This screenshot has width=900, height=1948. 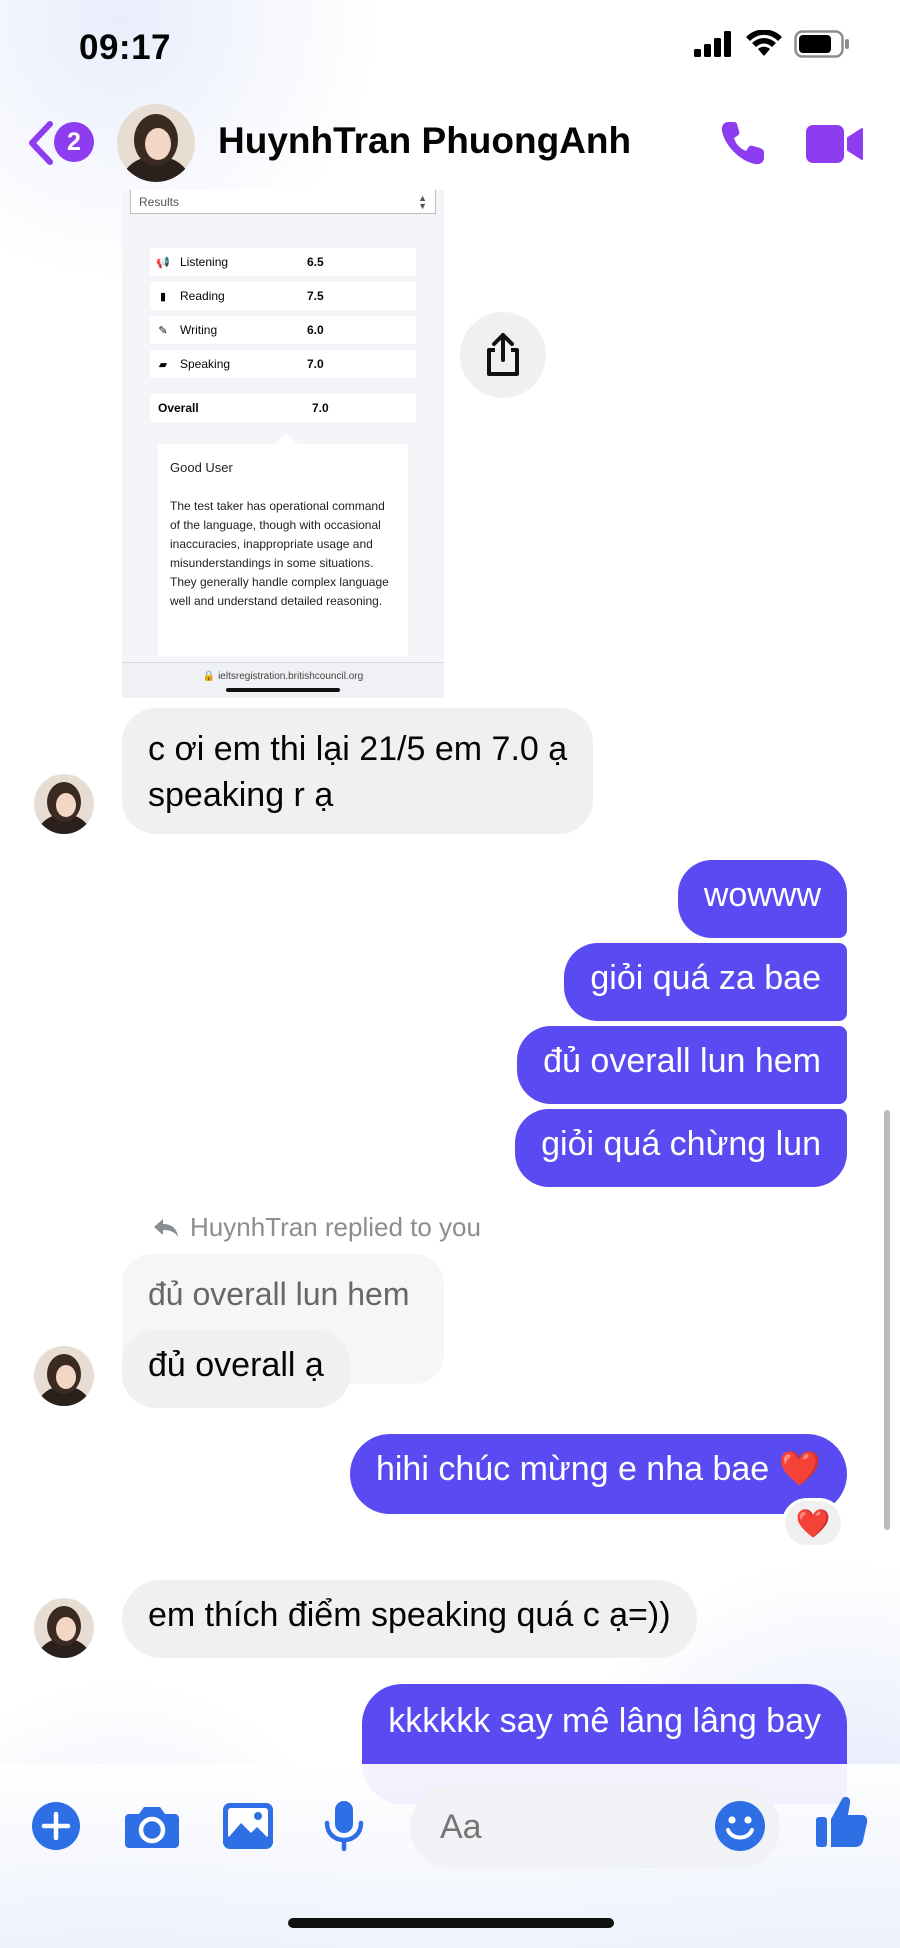 I want to click on heart-reaction: ❤️, so click(x=813, y=1523).